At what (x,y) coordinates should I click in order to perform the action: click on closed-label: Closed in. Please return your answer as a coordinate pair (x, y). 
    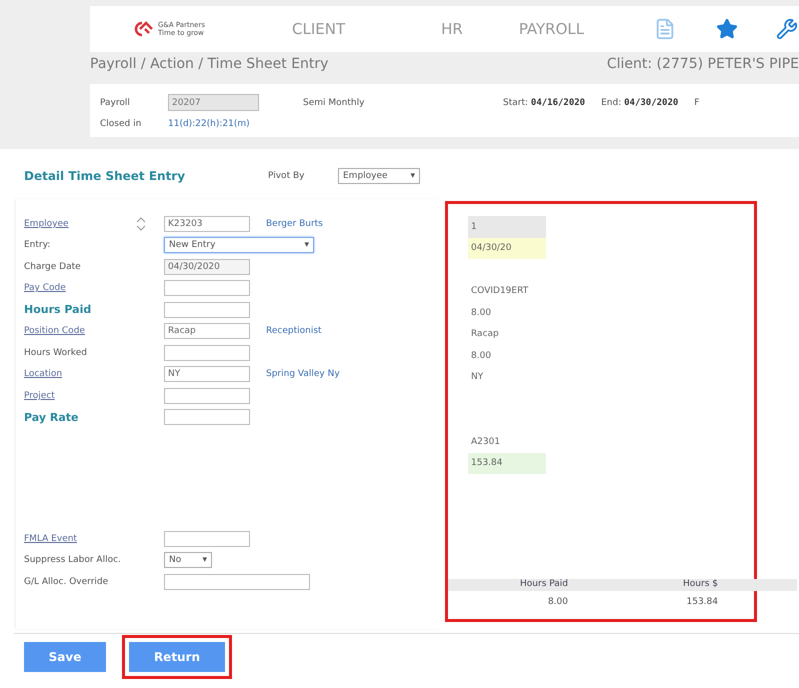
    Looking at the image, I should click on (121, 124).